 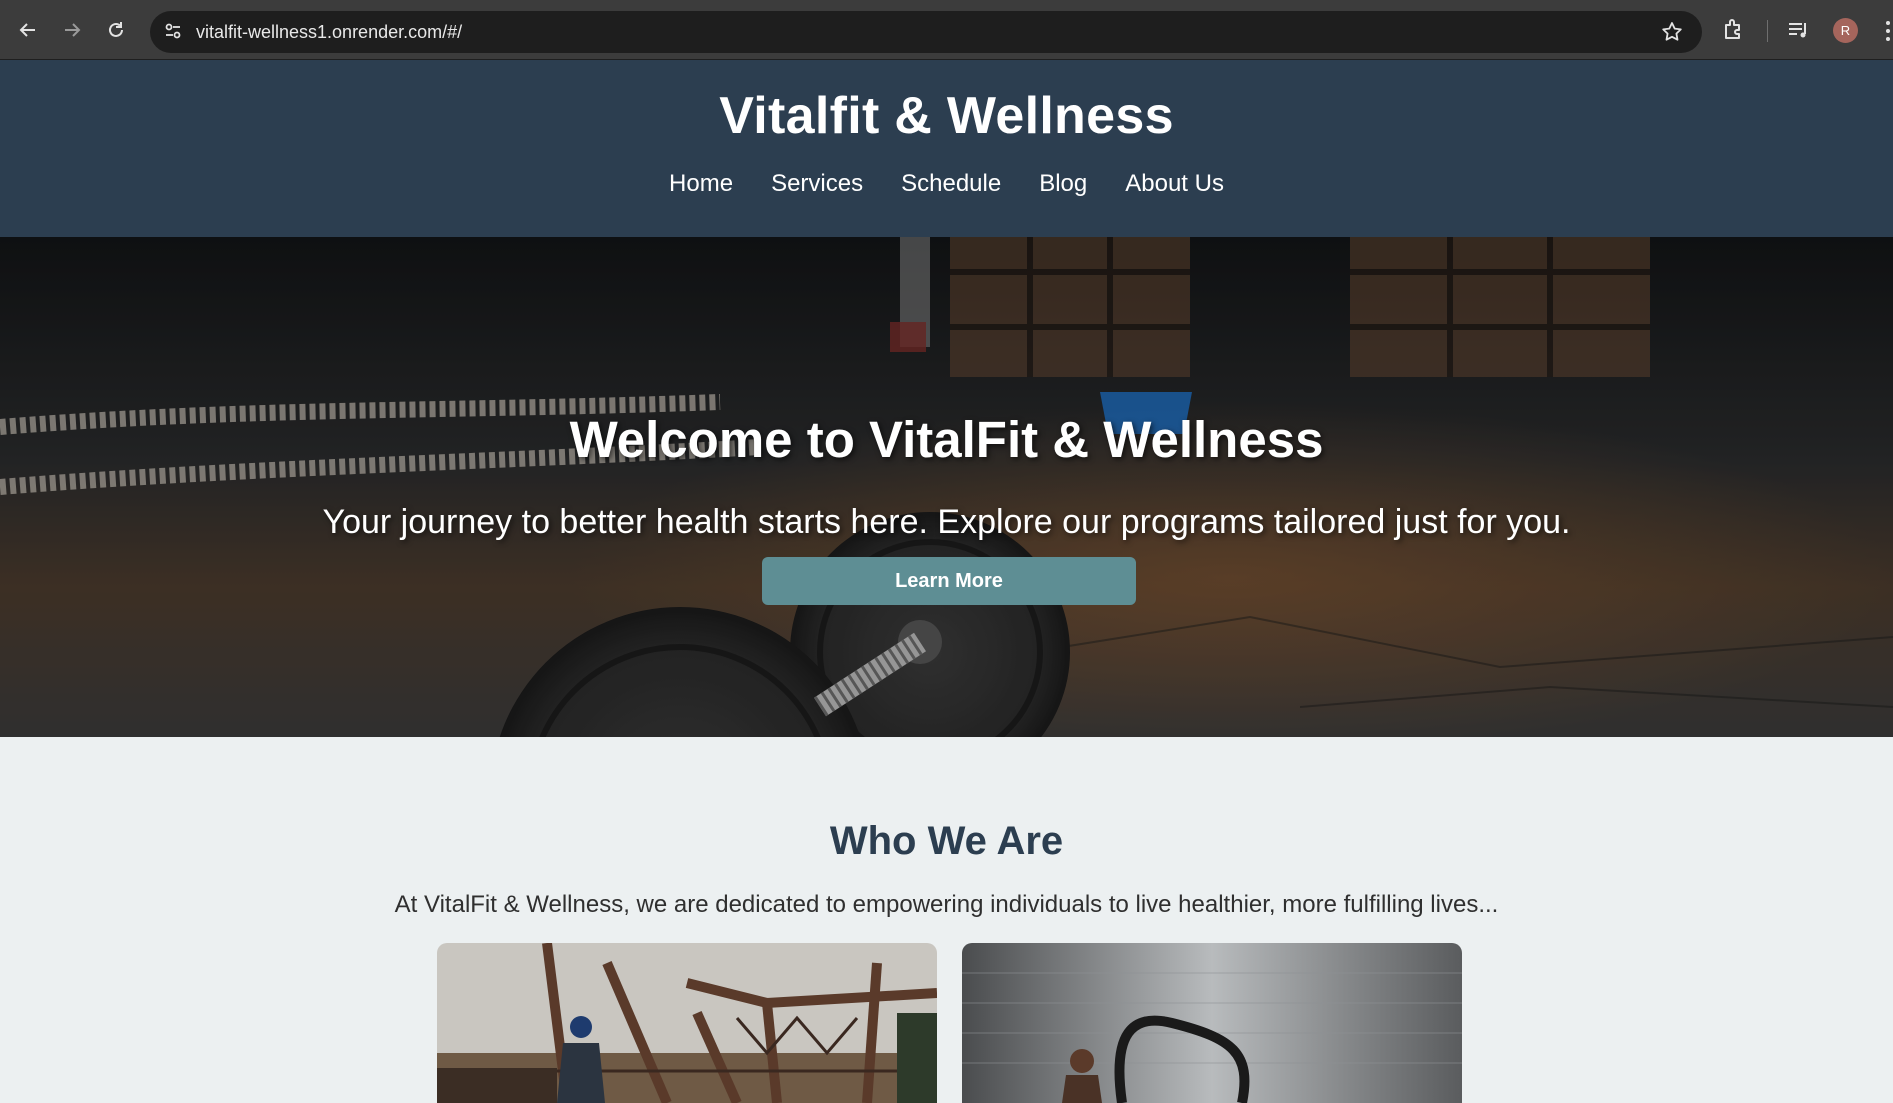 I want to click on back-arrow-icon, so click(x=28, y=30).